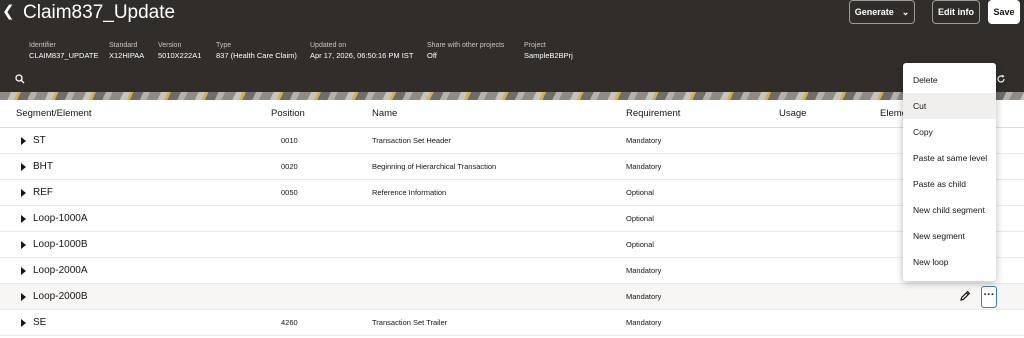 This screenshot has height=338, width=1024. What do you see at coordinates (9, 12) in the screenshot?
I see `chevron-left-icon: ❮` at bounding box center [9, 12].